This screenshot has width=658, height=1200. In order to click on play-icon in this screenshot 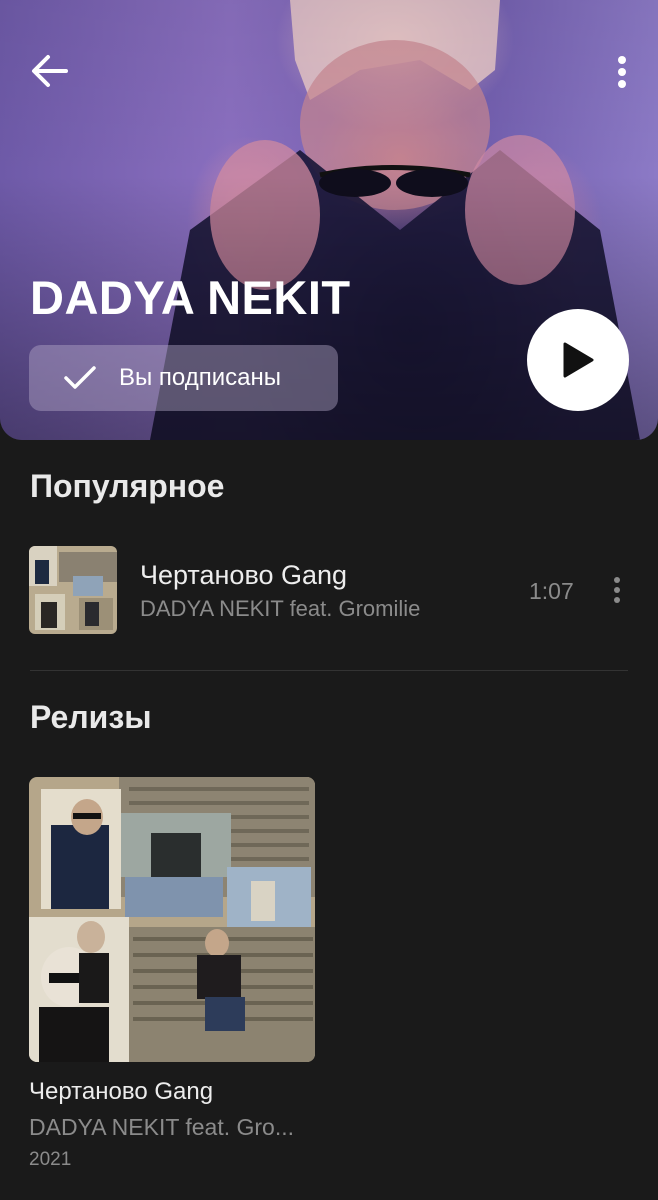, I will do `click(578, 360)`.